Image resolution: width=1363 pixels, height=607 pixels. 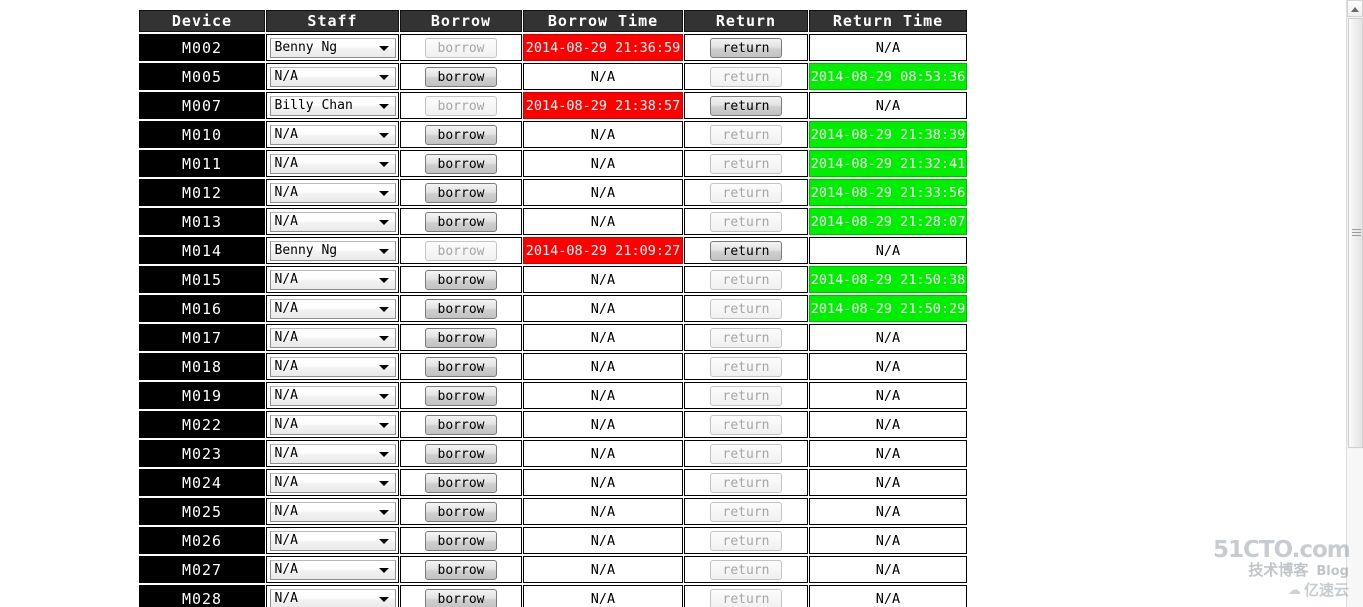 What do you see at coordinates (202, 308) in the screenshot?
I see `device-id-cell: M016` at bounding box center [202, 308].